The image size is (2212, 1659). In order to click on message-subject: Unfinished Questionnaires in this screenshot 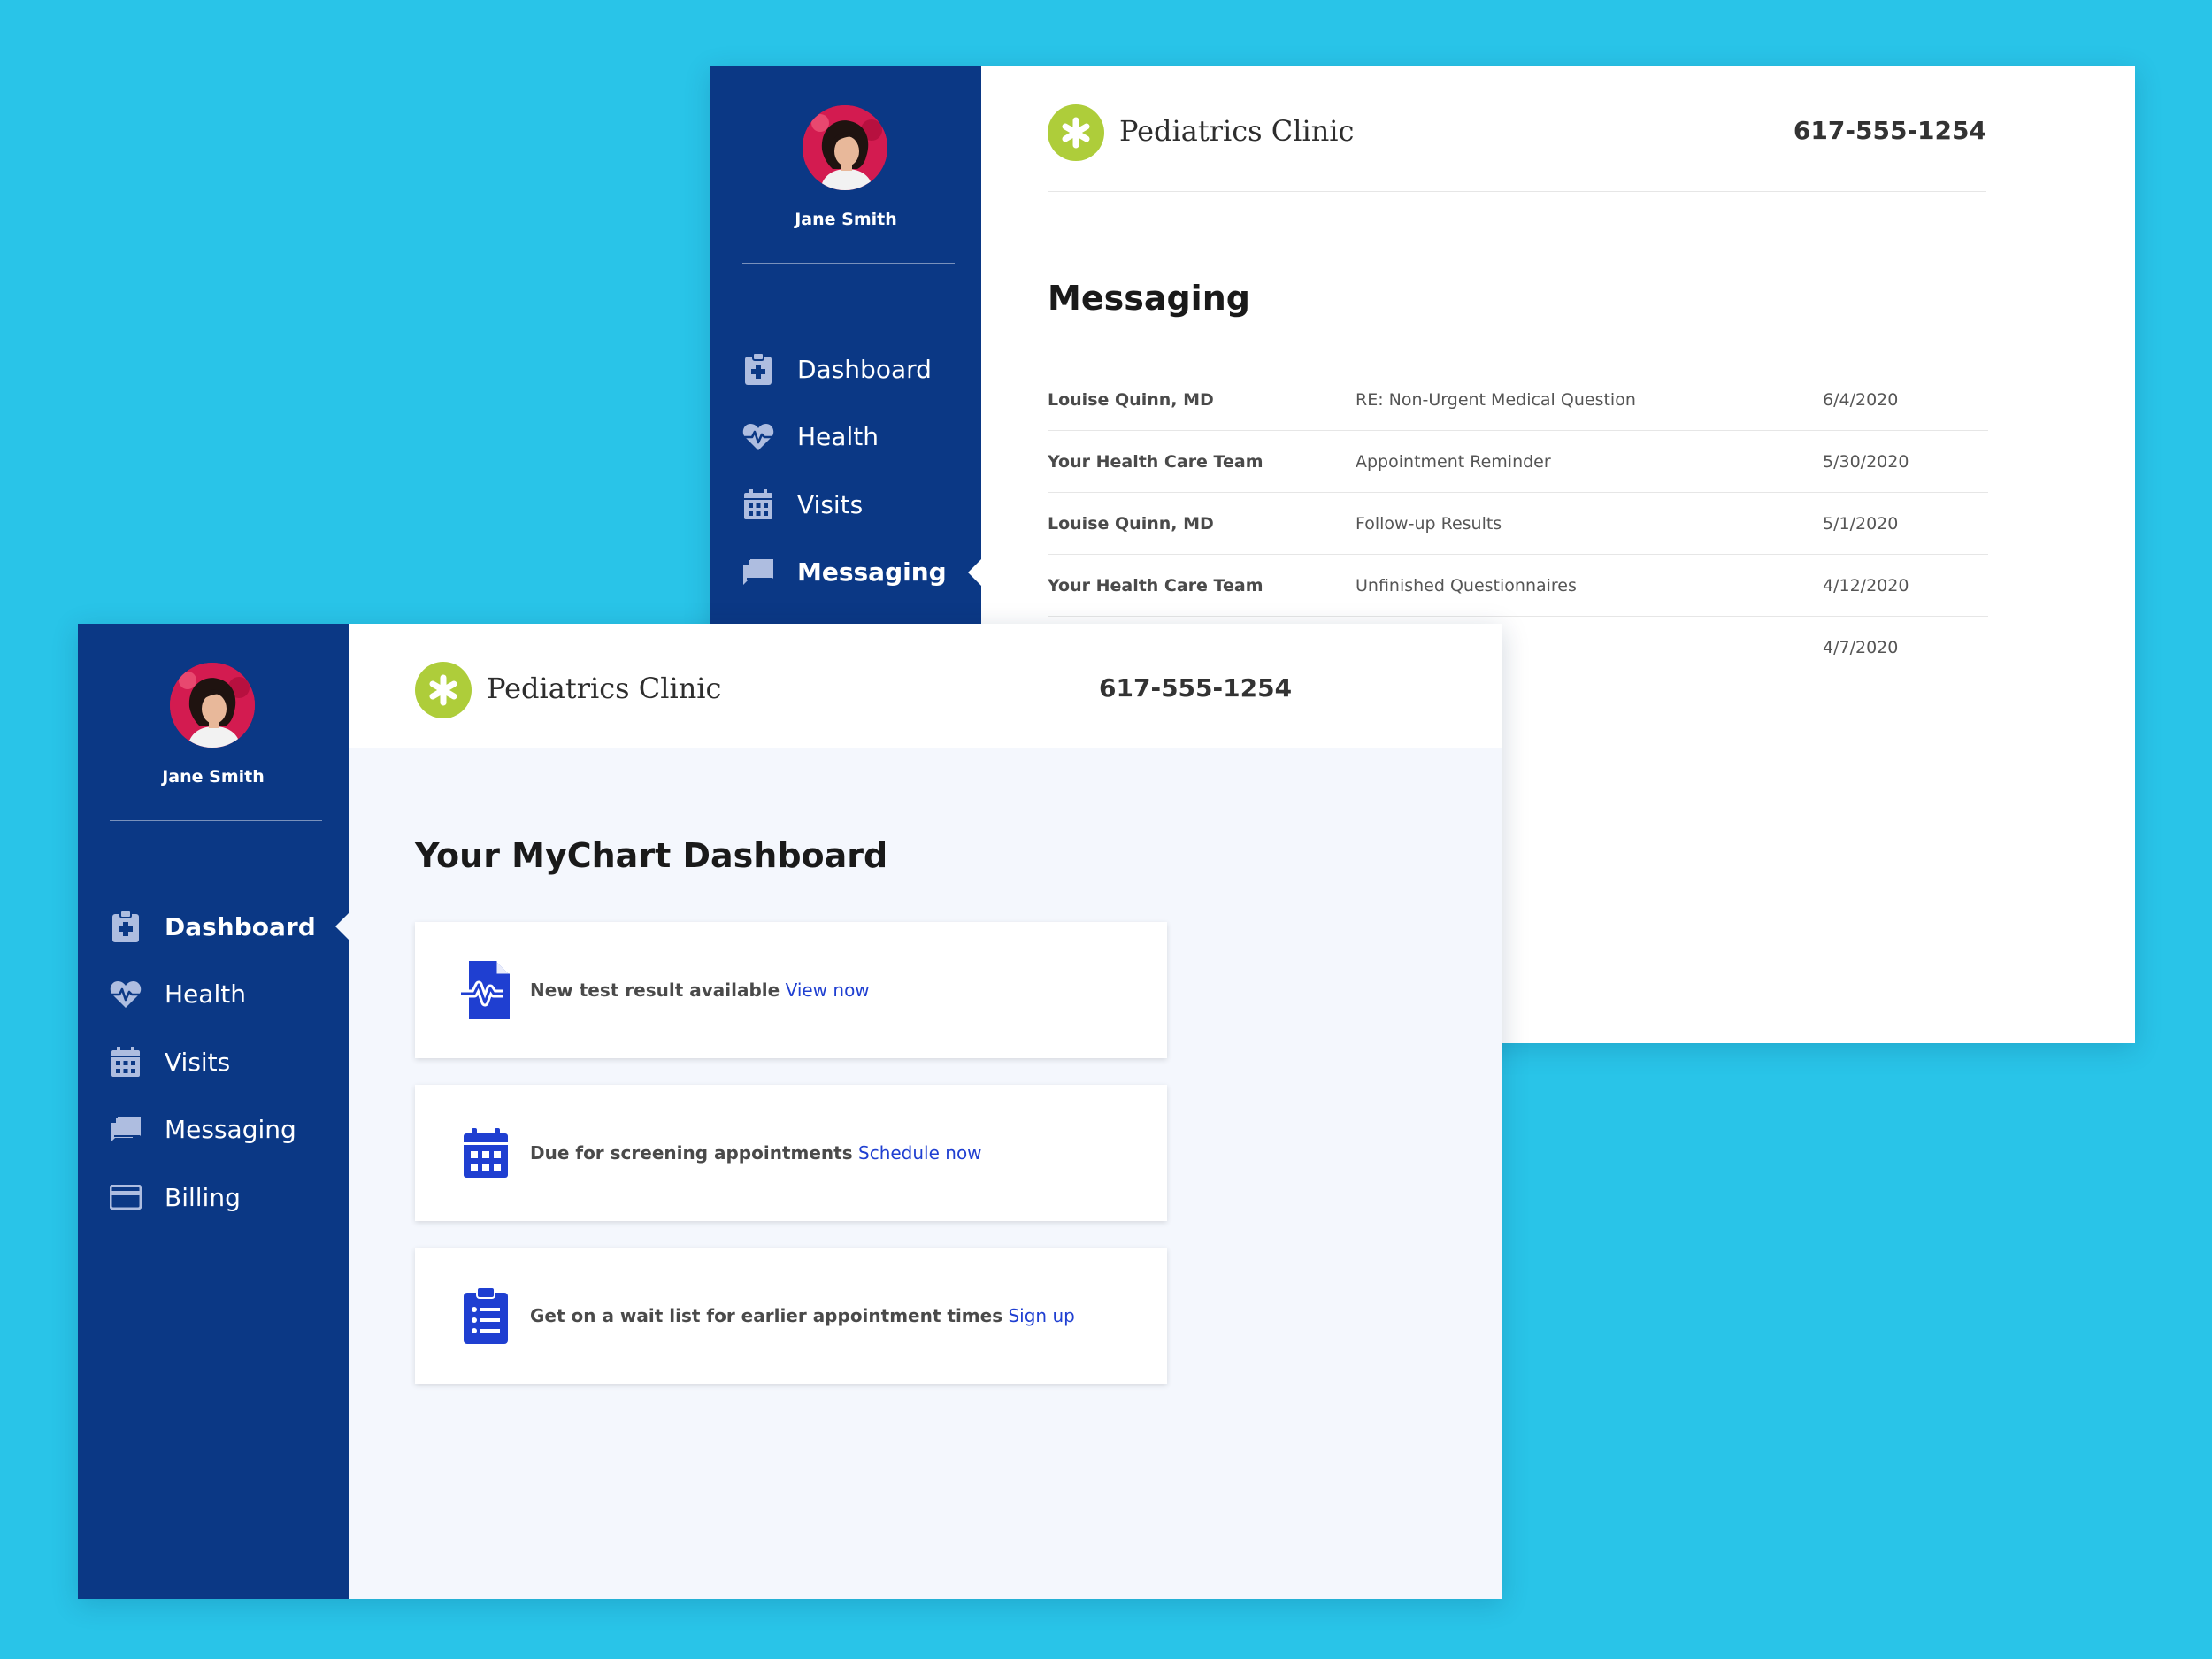, I will do `click(1467, 585)`.